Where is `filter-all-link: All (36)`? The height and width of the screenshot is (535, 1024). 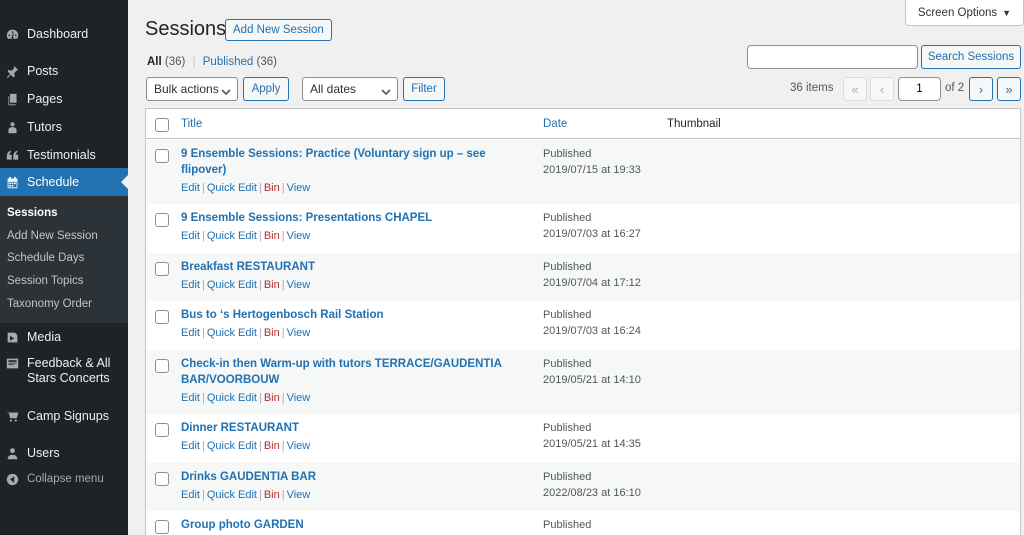 filter-all-link: All (36) is located at coordinates (166, 62).